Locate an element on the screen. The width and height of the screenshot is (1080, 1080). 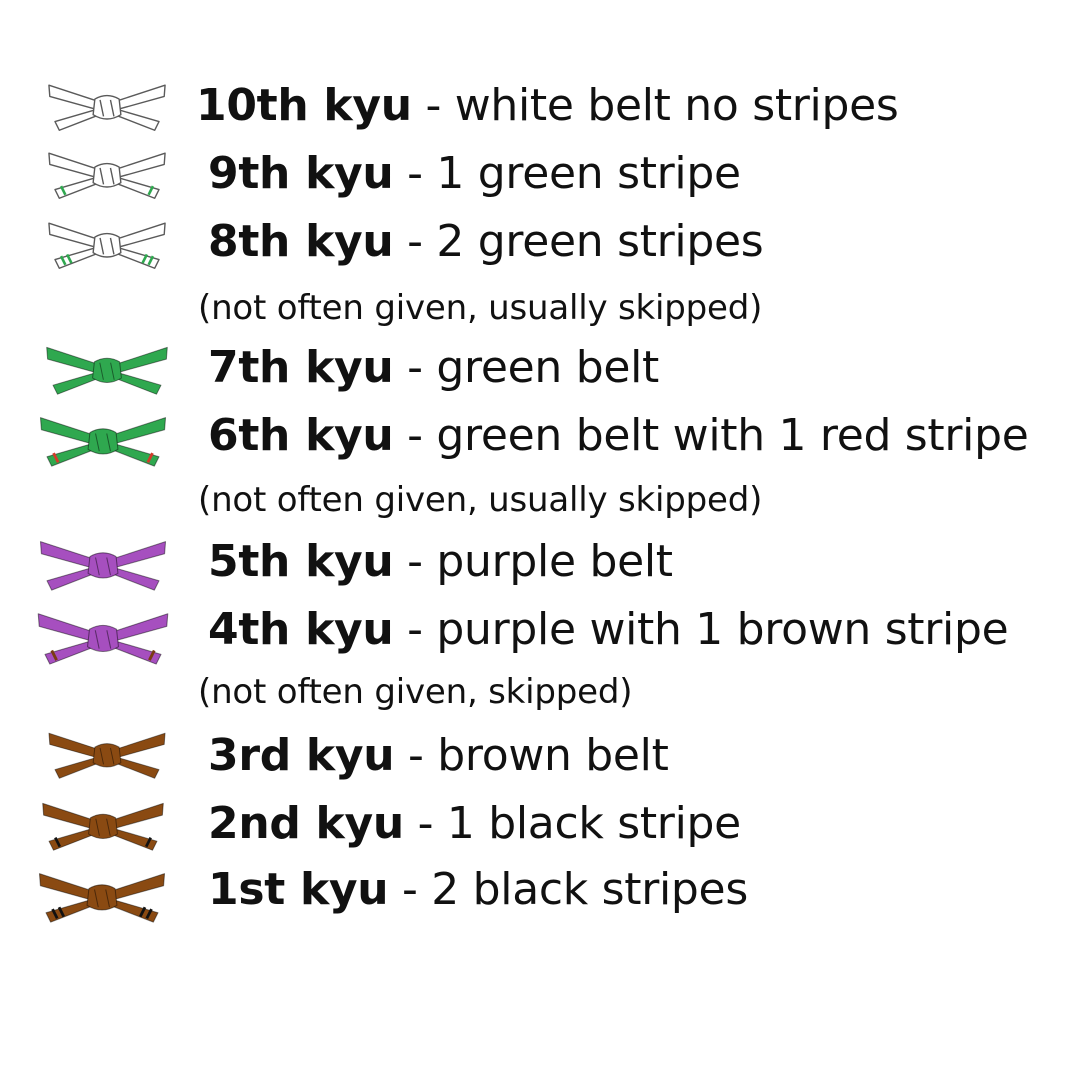
brown-belt-1-black-stripe-icon is located at coordinates (103, 826).